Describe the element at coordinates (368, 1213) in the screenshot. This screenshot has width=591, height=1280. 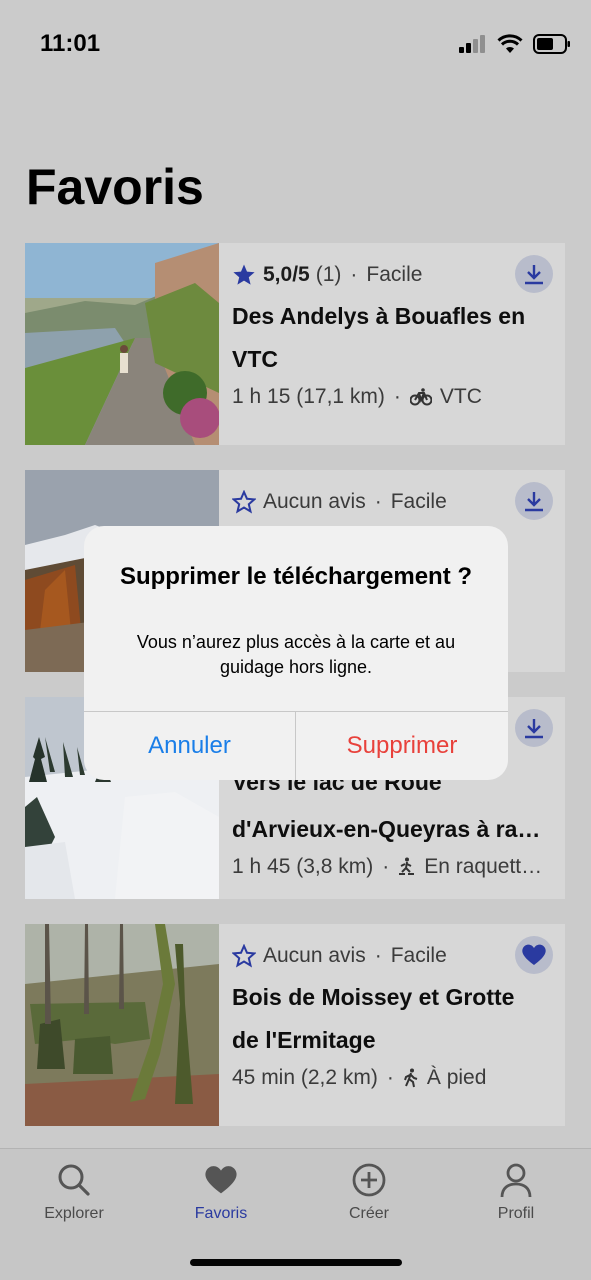
I see `tab-label: Créer` at that location.